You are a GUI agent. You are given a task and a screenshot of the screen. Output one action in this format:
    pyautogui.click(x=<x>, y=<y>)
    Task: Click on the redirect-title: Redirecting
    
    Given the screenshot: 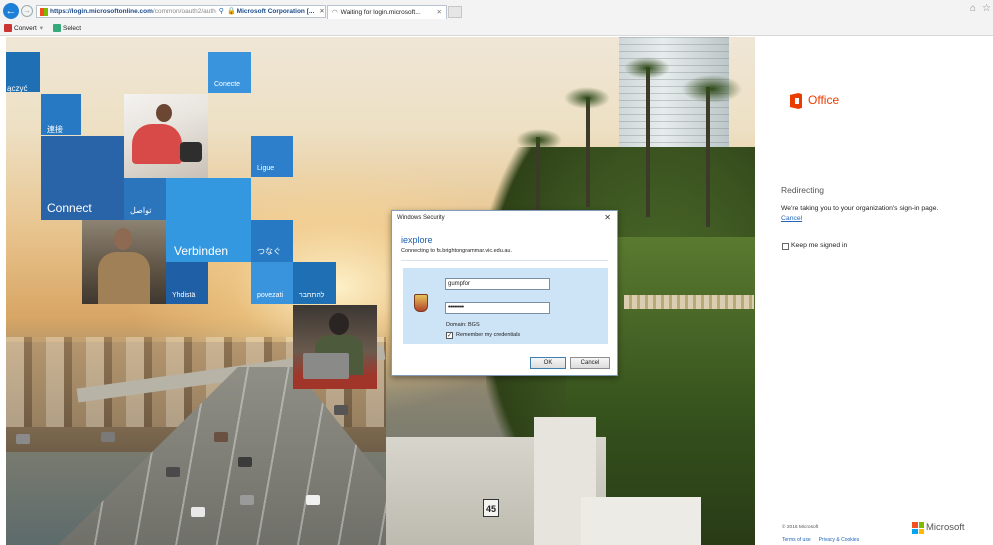 What is the action you would take?
    pyautogui.click(x=802, y=190)
    